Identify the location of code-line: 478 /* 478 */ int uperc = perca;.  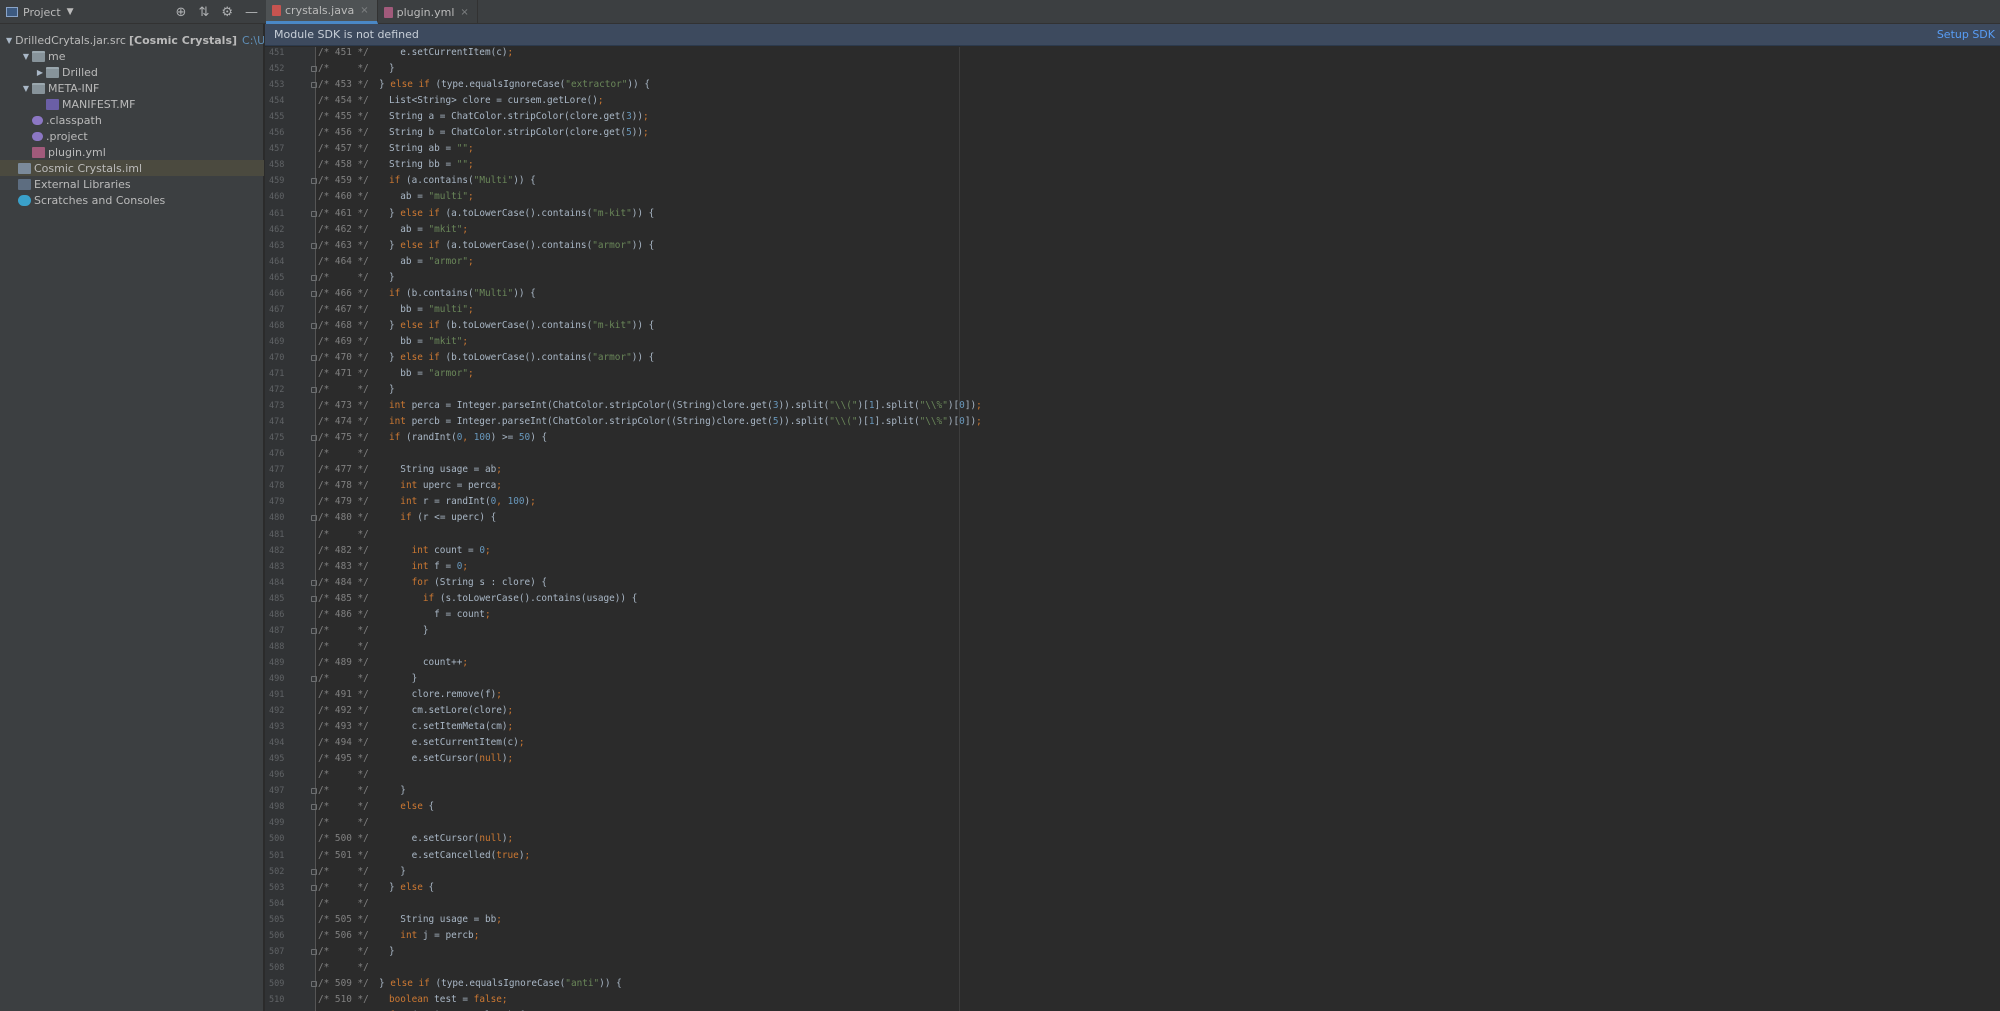
(1132, 486).